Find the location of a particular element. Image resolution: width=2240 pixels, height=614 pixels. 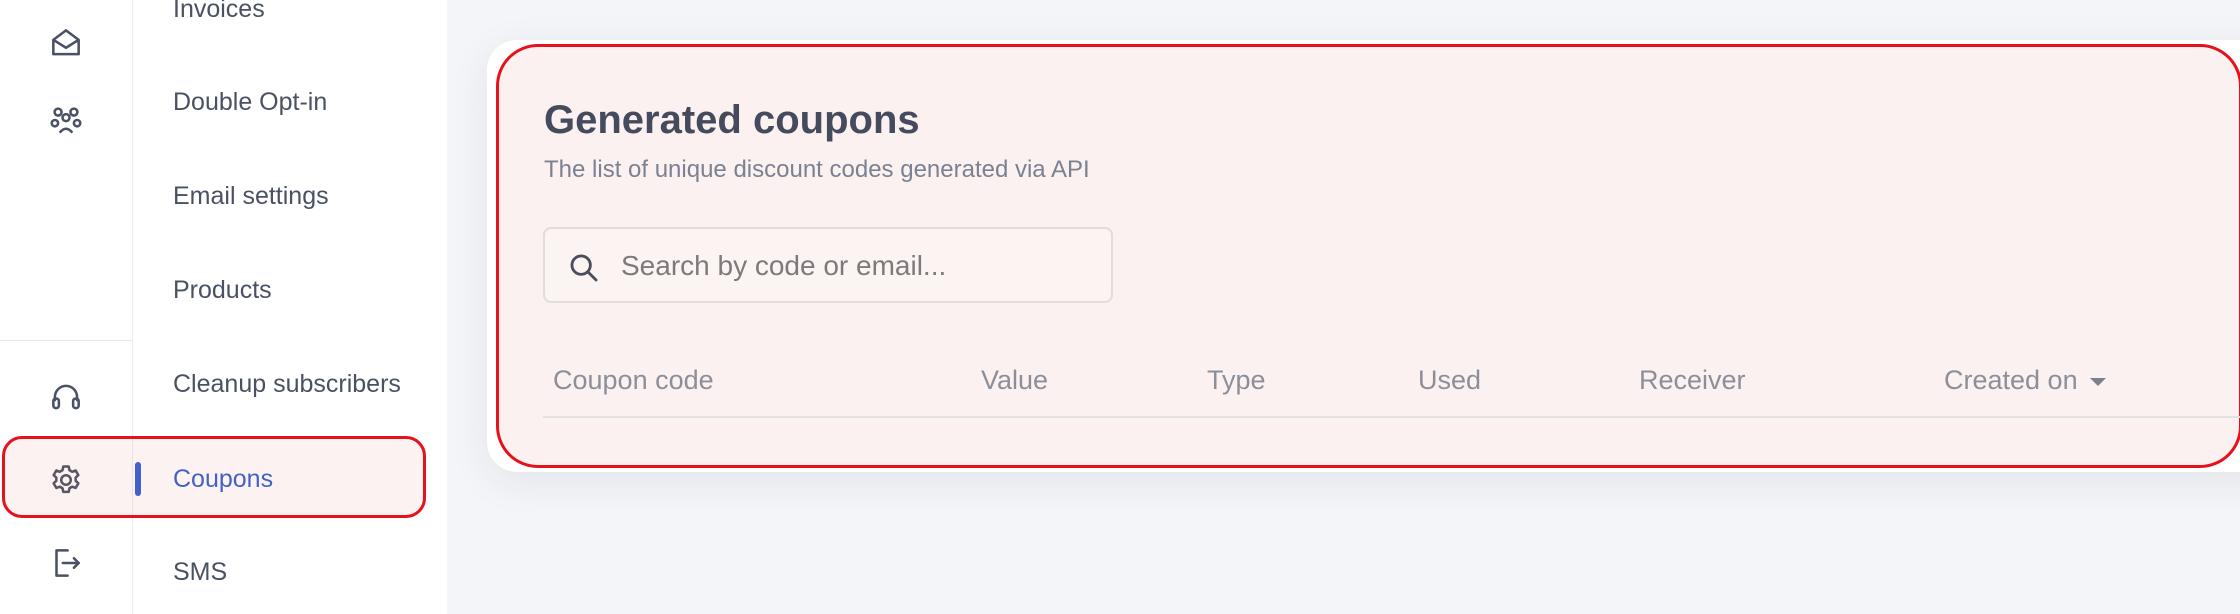

column-header-type: Type is located at coordinates (1236, 380).